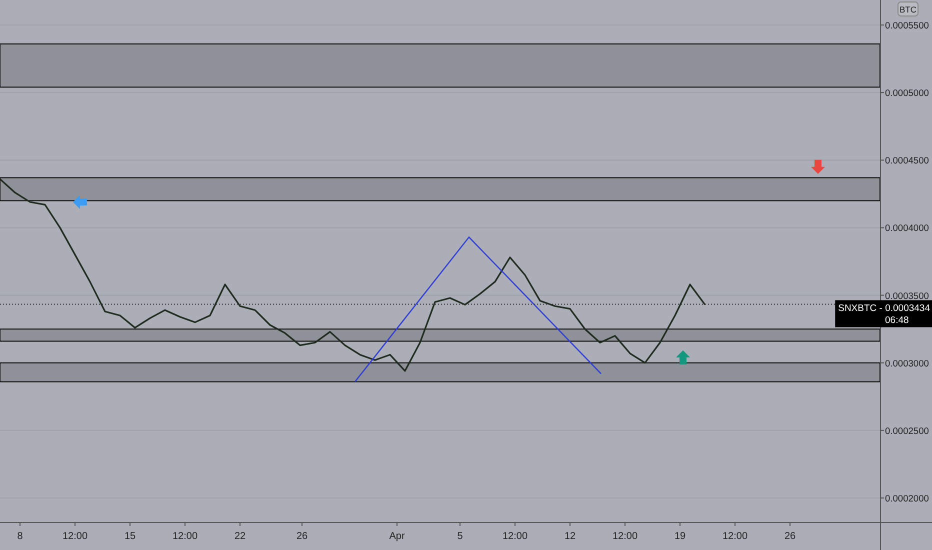 The image size is (932, 550). What do you see at coordinates (130, 536) in the screenshot?
I see `time-axis-label: 15` at bounding box center [130, 536].